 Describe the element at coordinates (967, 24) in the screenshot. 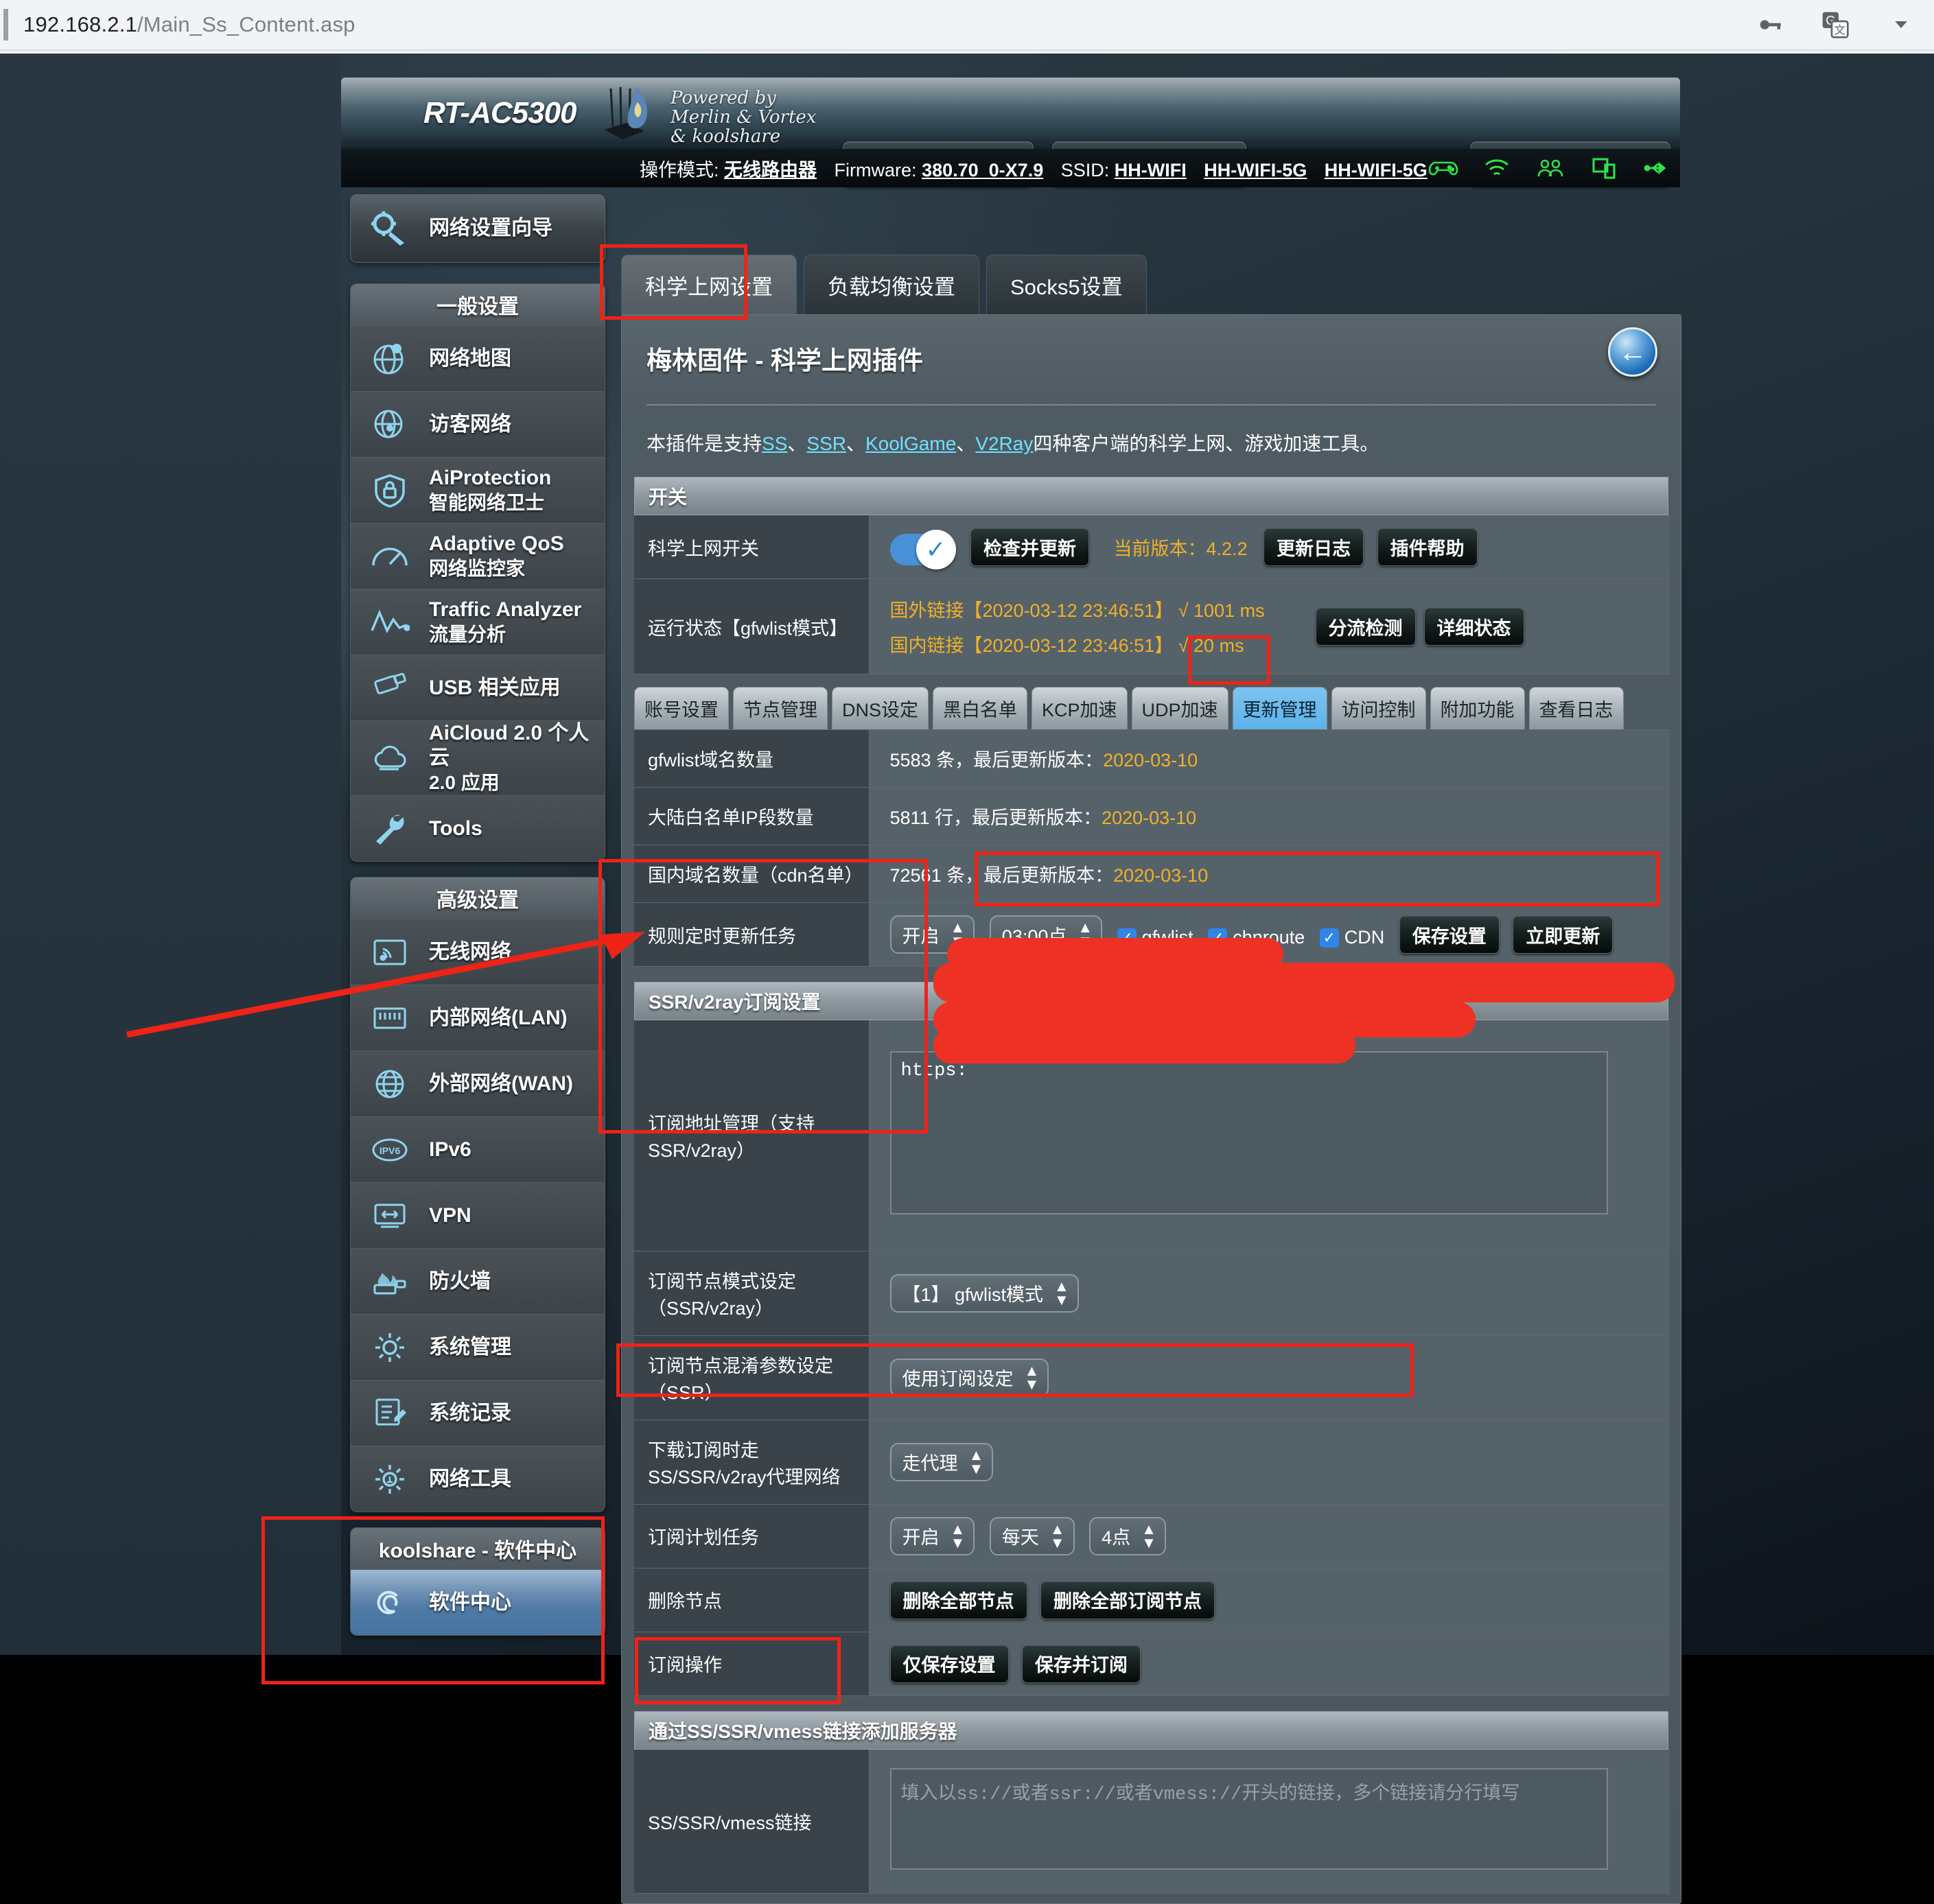

I see `browser-toolbar: 192.168.2.1/Main_Ss_Content.asp G文` at that location.